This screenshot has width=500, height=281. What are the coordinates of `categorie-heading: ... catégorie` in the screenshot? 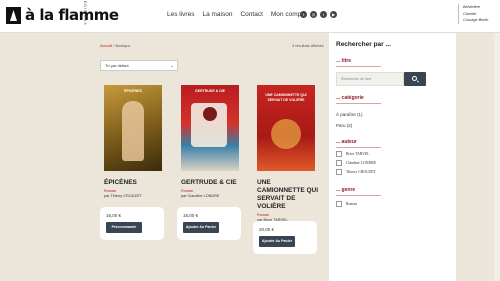 It's located at (350, 98).